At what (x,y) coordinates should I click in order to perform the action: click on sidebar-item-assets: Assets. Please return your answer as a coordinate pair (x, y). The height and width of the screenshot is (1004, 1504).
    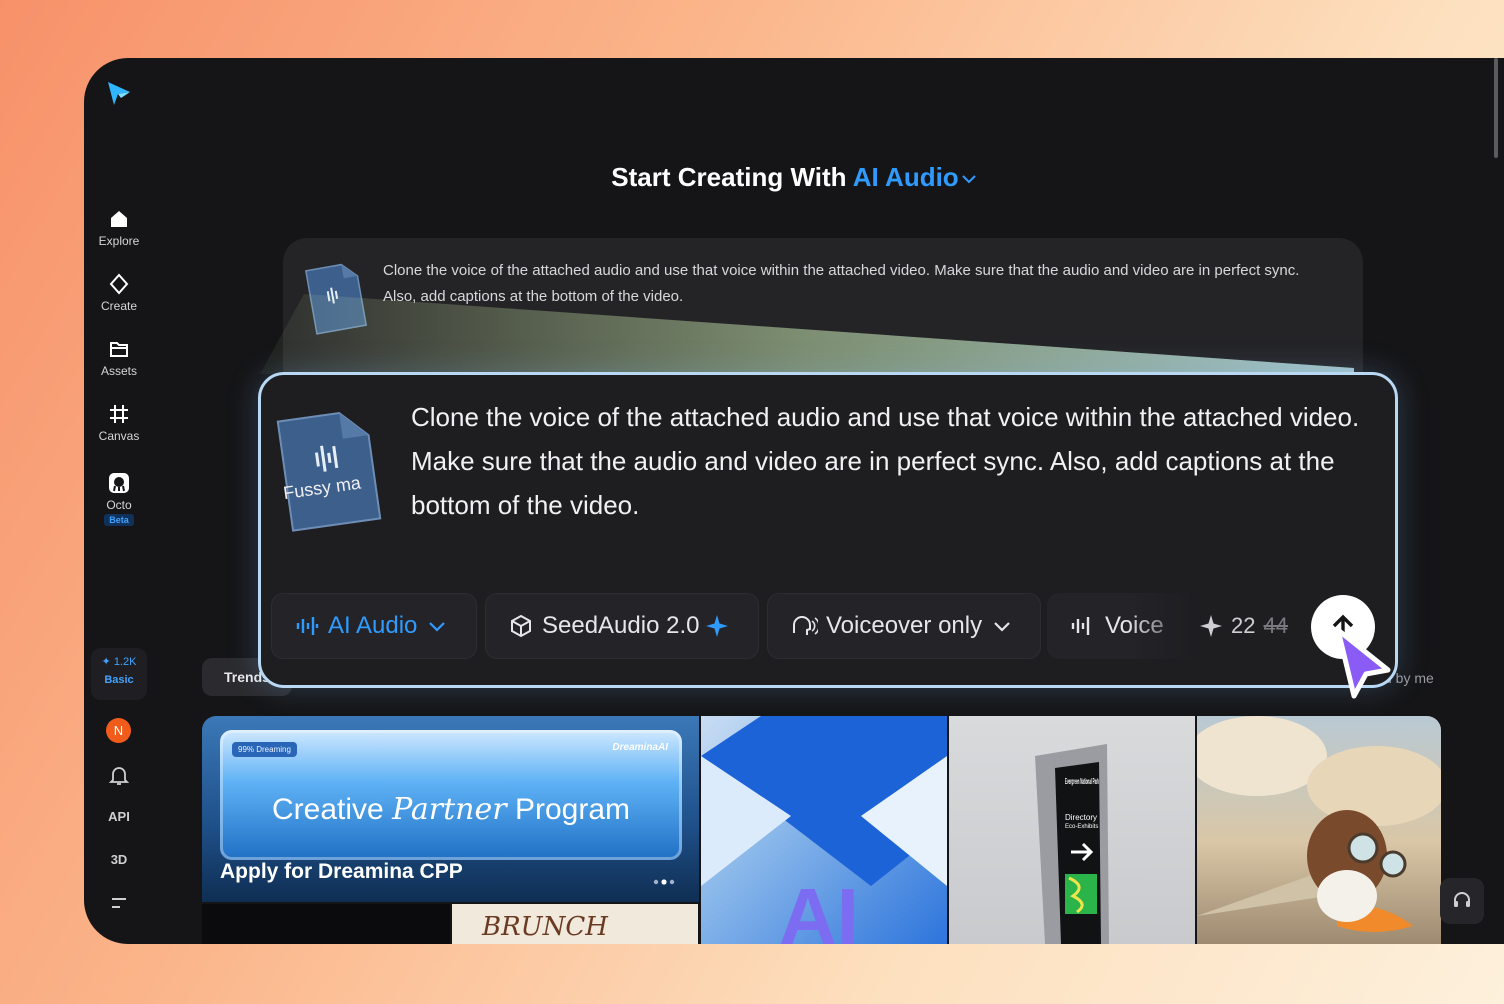
    Looking at the image, I should click on (119, 358).